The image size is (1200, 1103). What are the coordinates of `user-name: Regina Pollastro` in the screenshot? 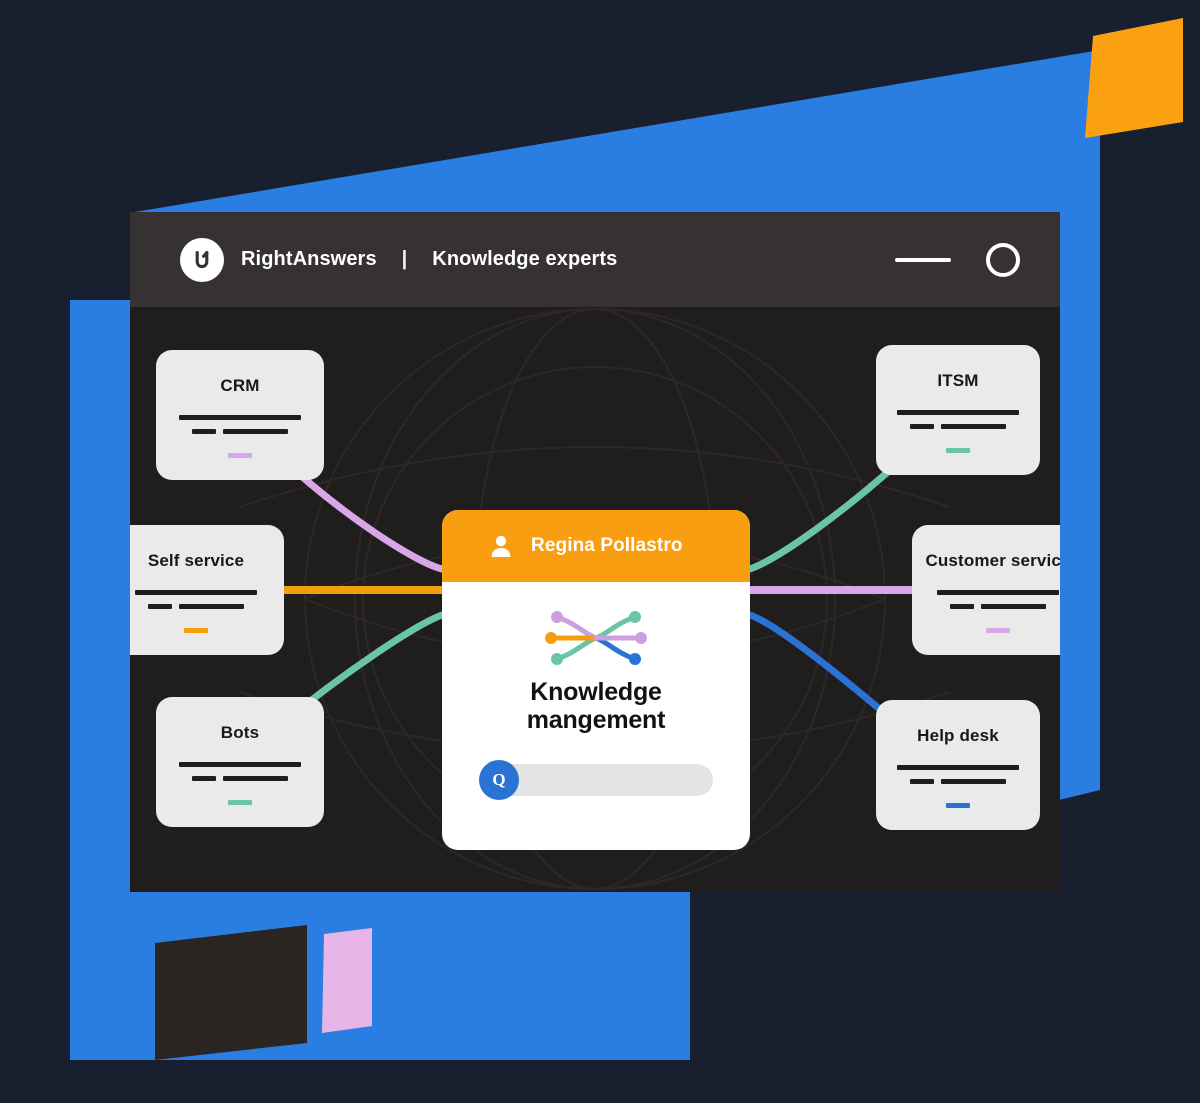 It's located at (607, 545).